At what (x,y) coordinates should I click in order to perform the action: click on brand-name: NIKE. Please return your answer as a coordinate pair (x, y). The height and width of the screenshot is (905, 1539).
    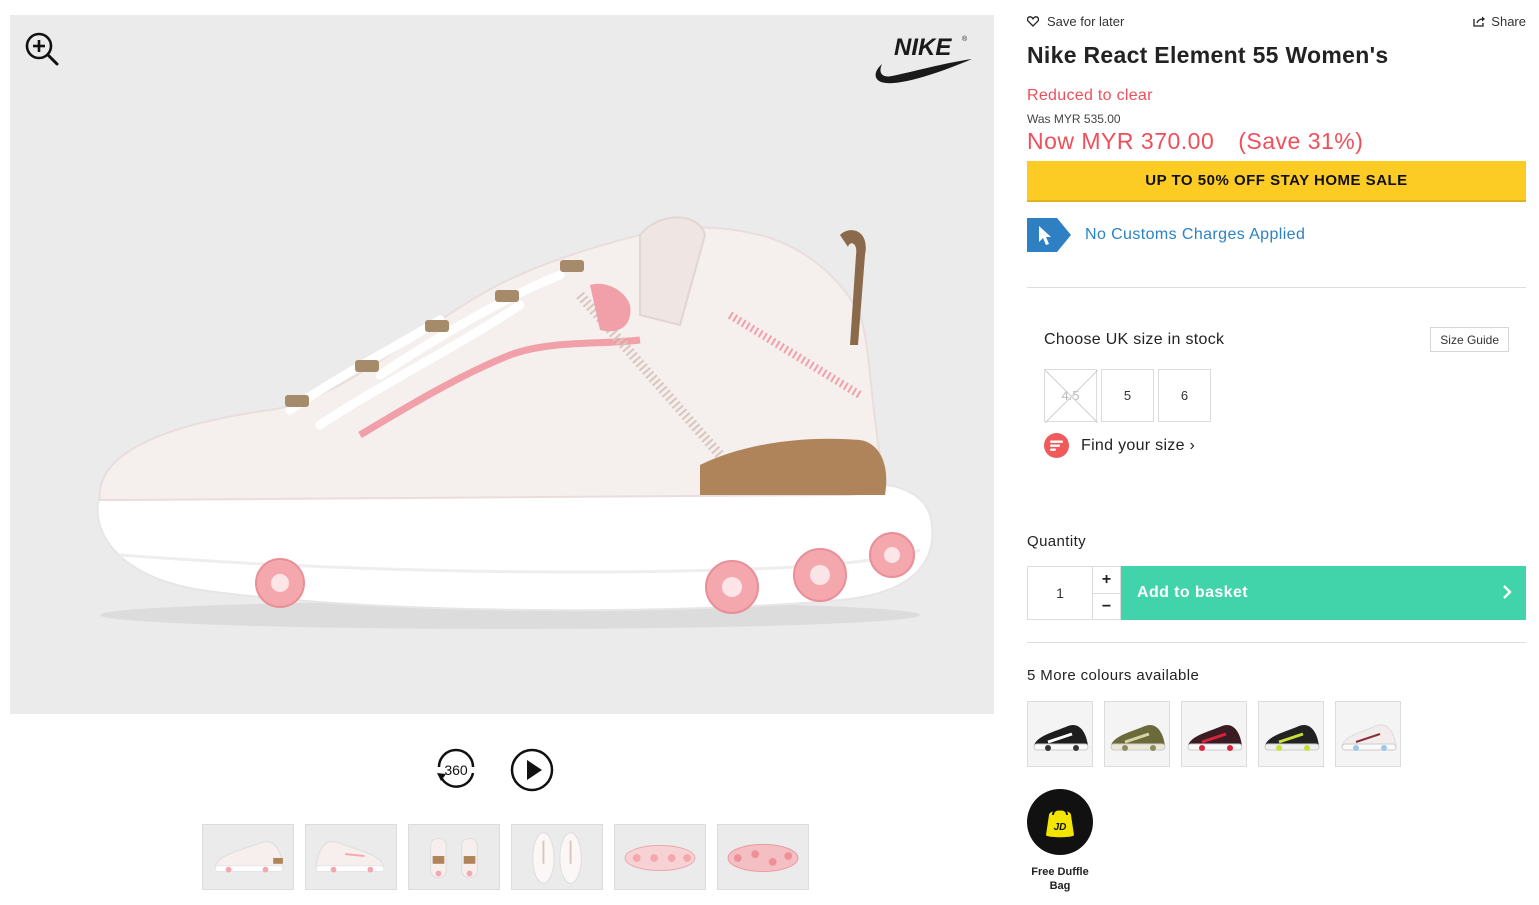
    Looking at the image, I should click on (923, 47).